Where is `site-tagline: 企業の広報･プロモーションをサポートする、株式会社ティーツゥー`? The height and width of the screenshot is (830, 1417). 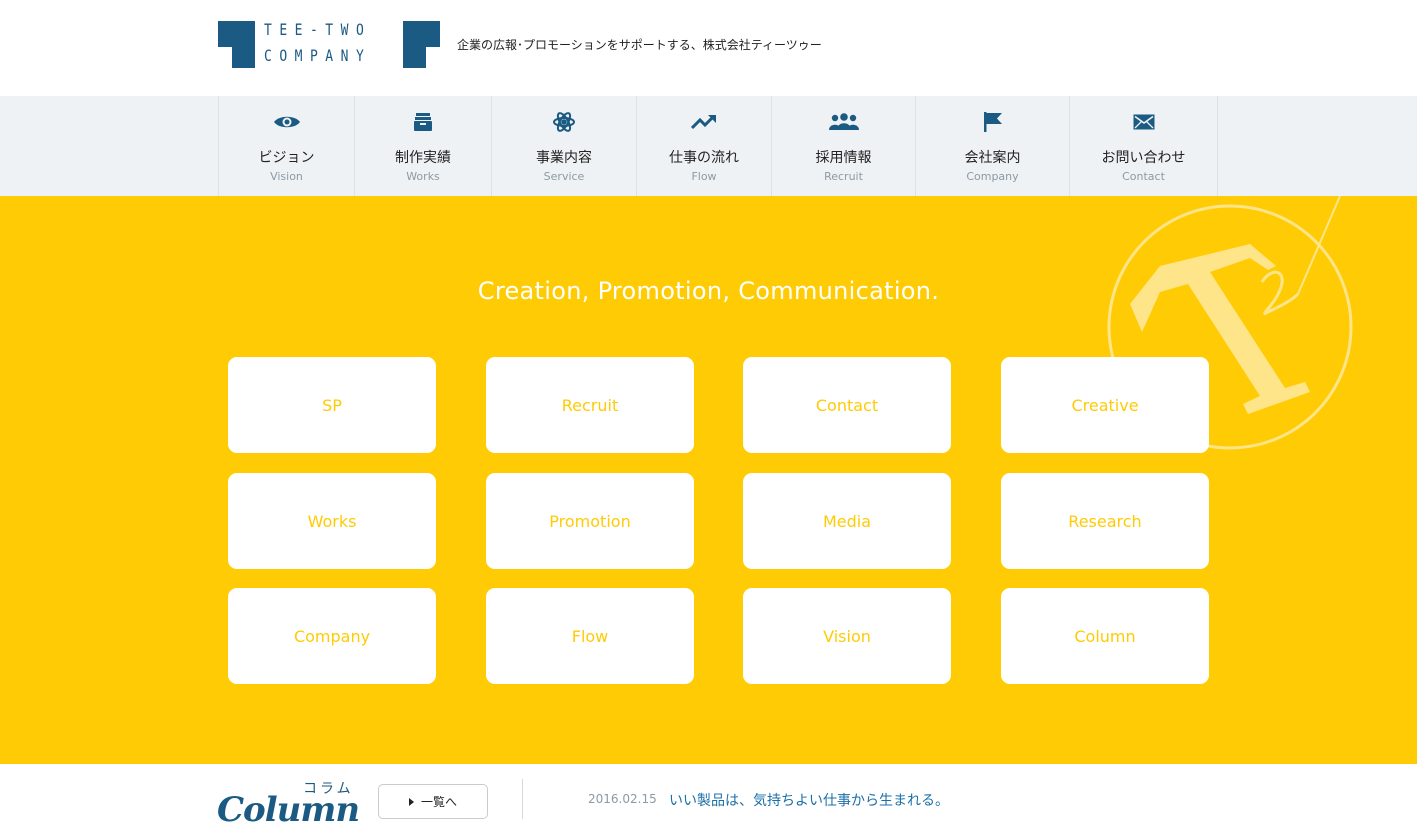
site-tagline: 企業の広報･プロモーションをサポートする、株式会社ティーツゥー is located at coordinates (639, 45).